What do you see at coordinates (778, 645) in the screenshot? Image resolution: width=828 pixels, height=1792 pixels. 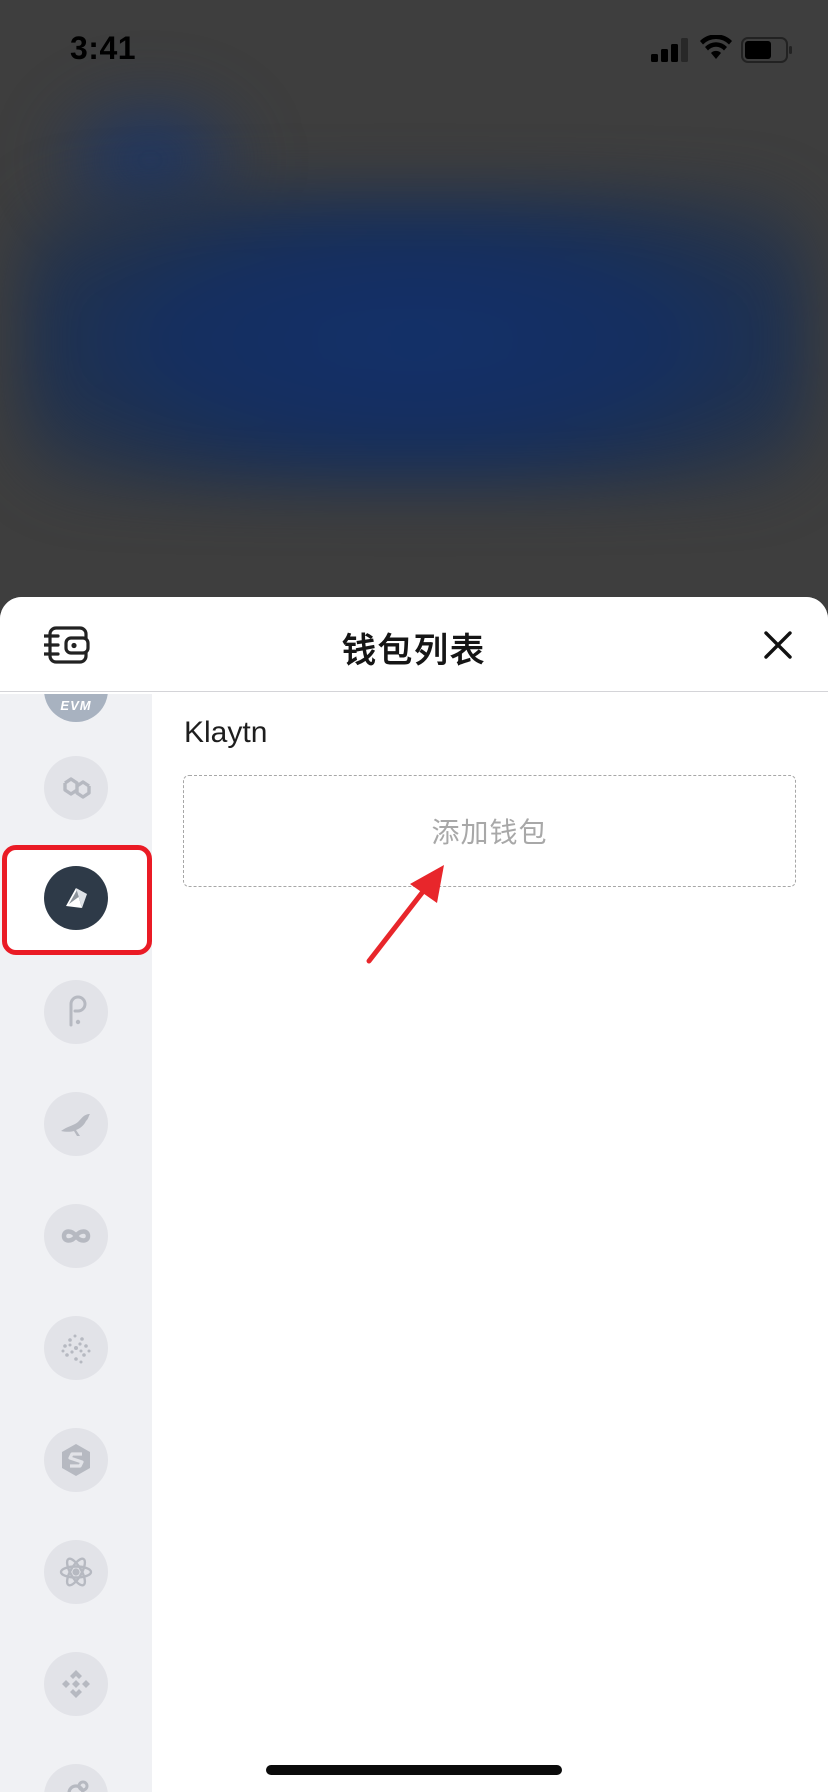 I see `close-icon` at bounding box center [778, 645].